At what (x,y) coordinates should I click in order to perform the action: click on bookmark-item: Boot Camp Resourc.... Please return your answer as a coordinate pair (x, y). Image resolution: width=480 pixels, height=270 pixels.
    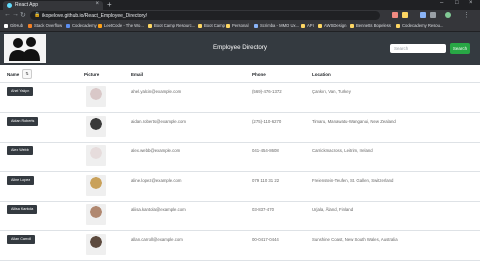
    Looking at the image, I should click on (171, 25).